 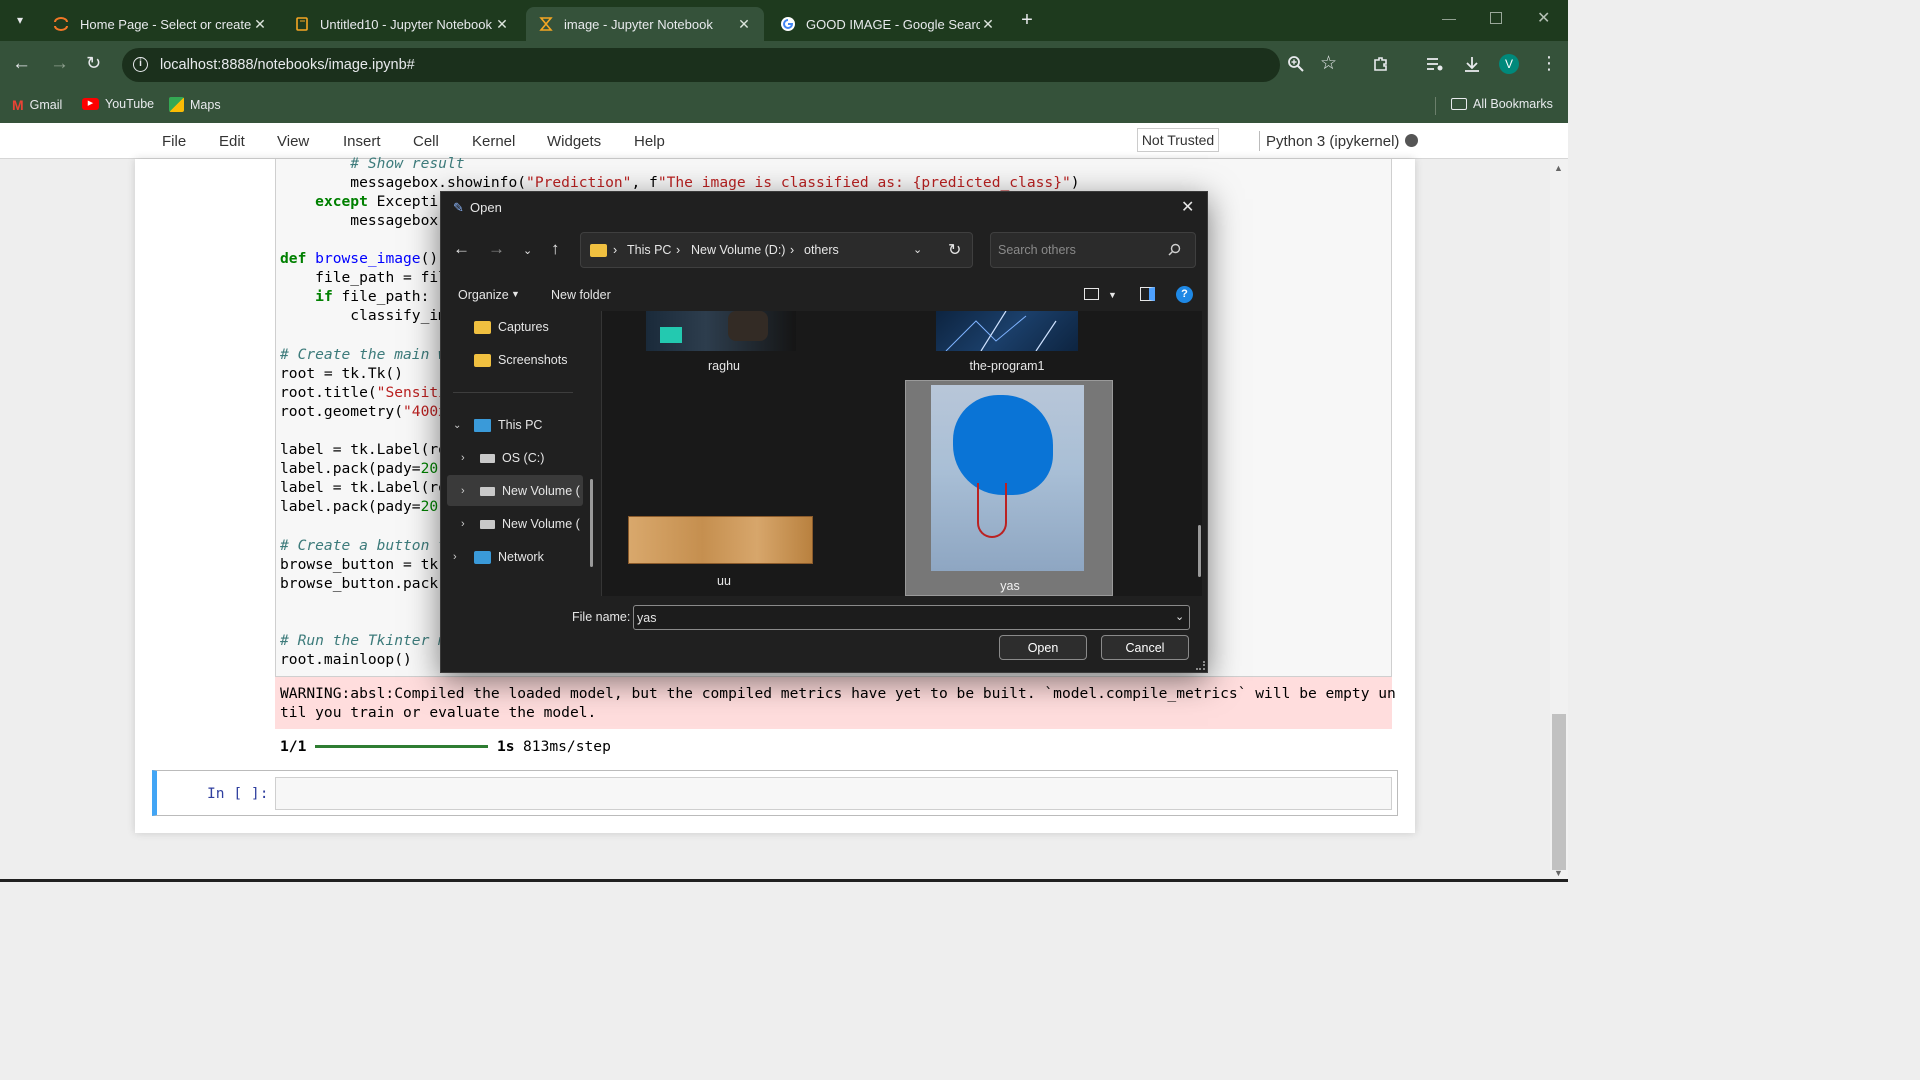 I want to click on reload-button: ↻, so click(x=97, y=64).